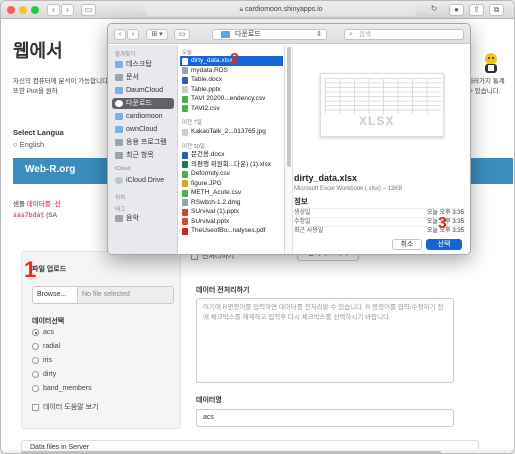  I want to click on reload-icon: ↻, so click(434, 8).